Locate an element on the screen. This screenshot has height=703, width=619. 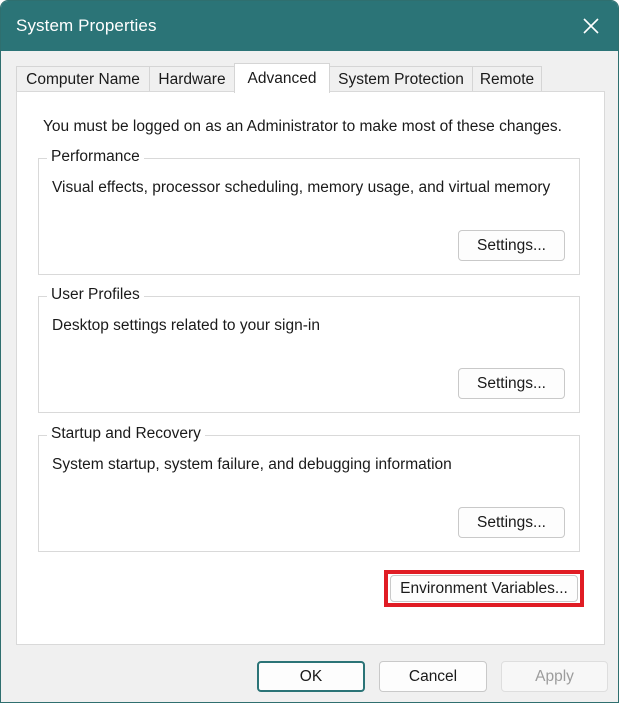
close-icon is located at coordinates (591, 26).